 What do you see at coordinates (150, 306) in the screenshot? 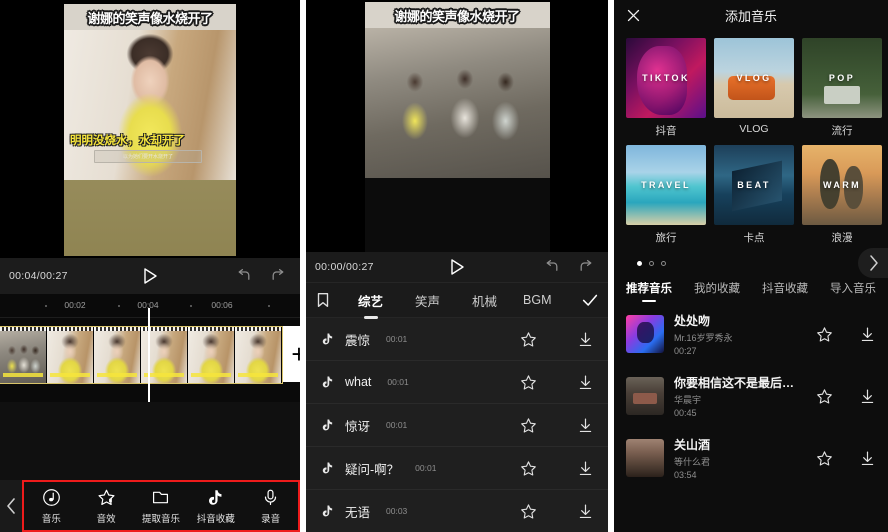
I see `timeline-ruler: 00:02 00:04 00:06` at bounding box center [150, 306].